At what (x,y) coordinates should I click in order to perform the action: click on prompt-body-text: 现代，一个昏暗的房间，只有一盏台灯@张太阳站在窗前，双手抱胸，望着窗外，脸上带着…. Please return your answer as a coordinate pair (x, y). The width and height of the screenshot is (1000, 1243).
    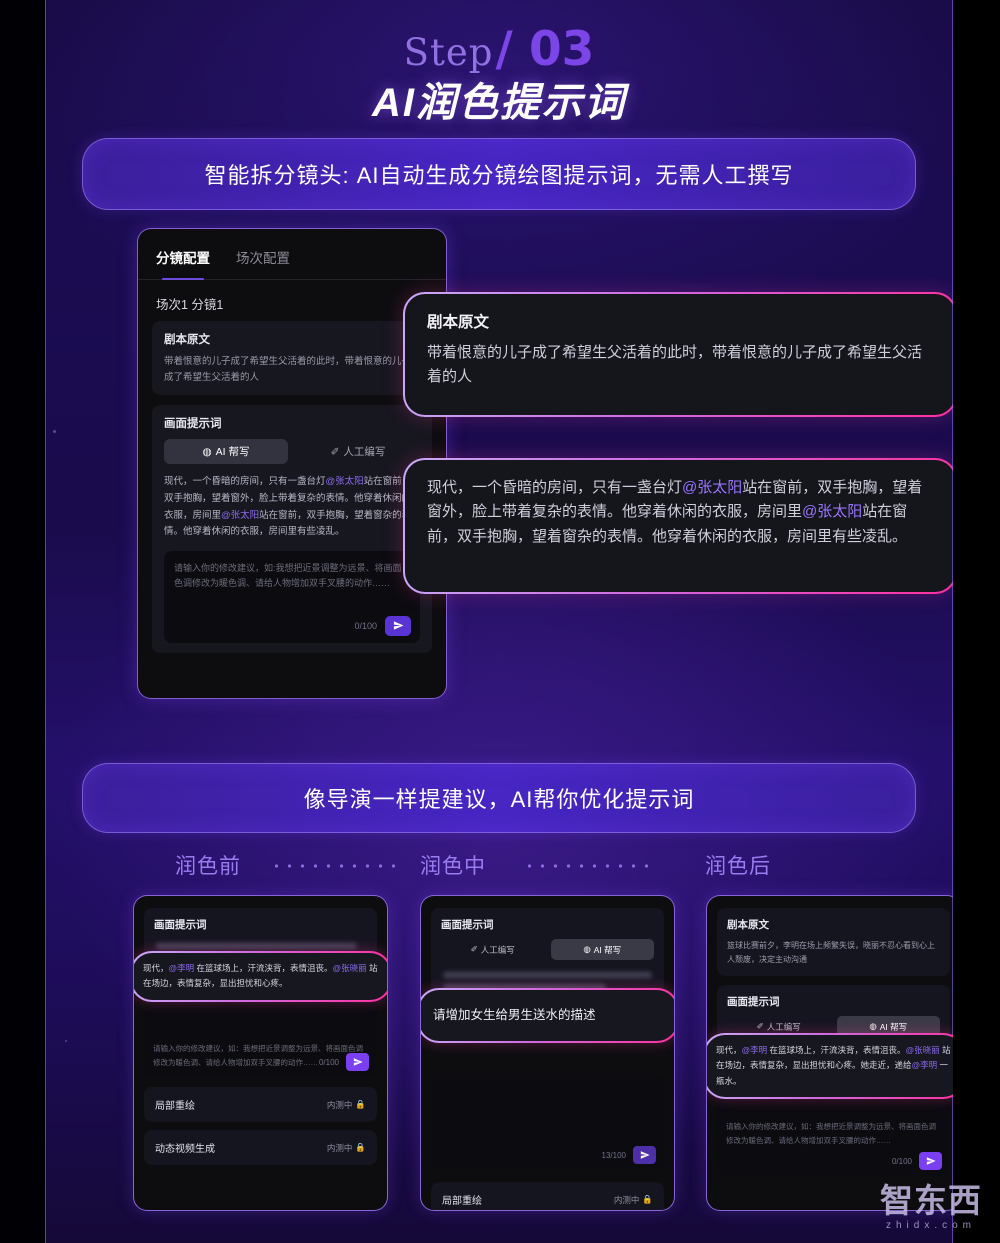
    Looking at the image, I should click on (292, 507).